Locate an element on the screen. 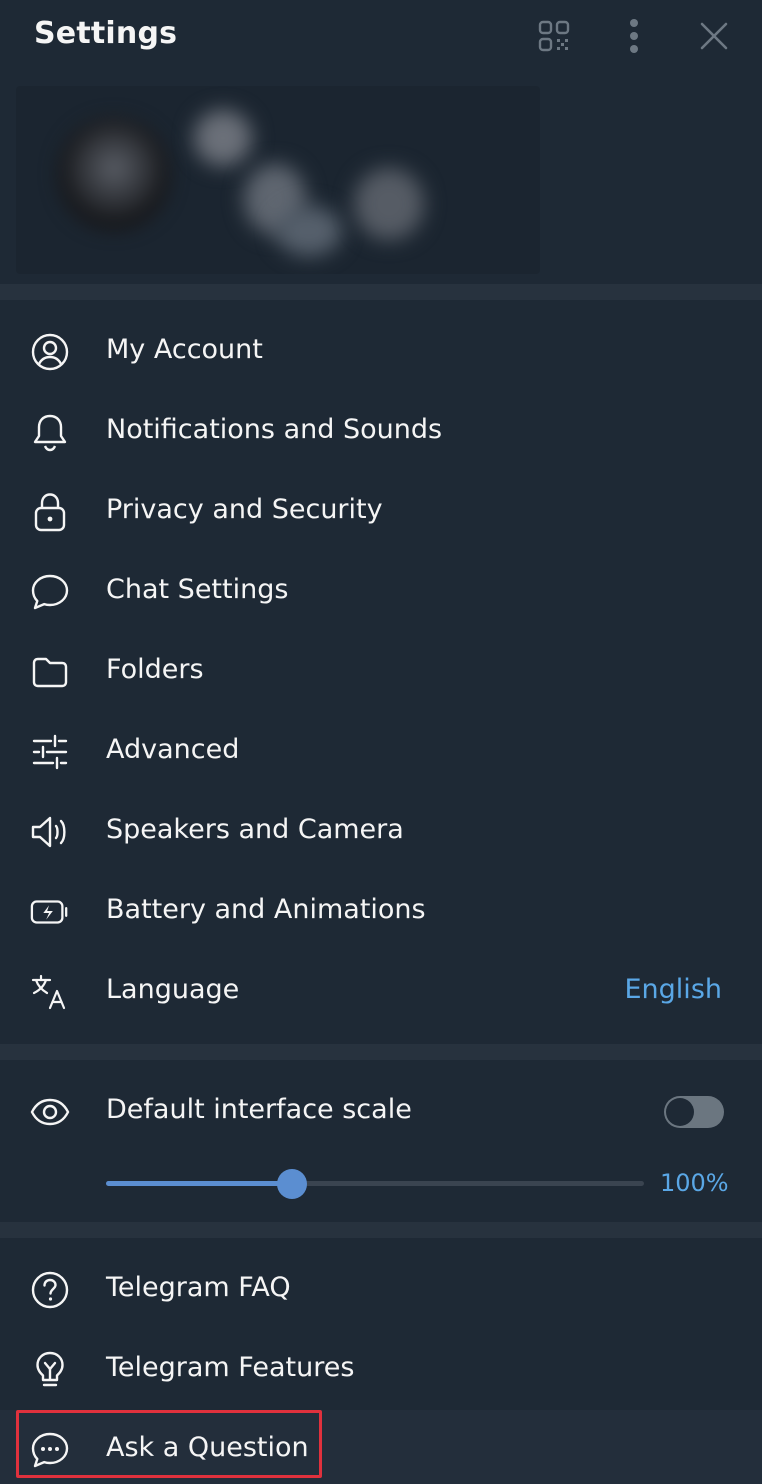  lock-icon is located at coordinates (50, 512).